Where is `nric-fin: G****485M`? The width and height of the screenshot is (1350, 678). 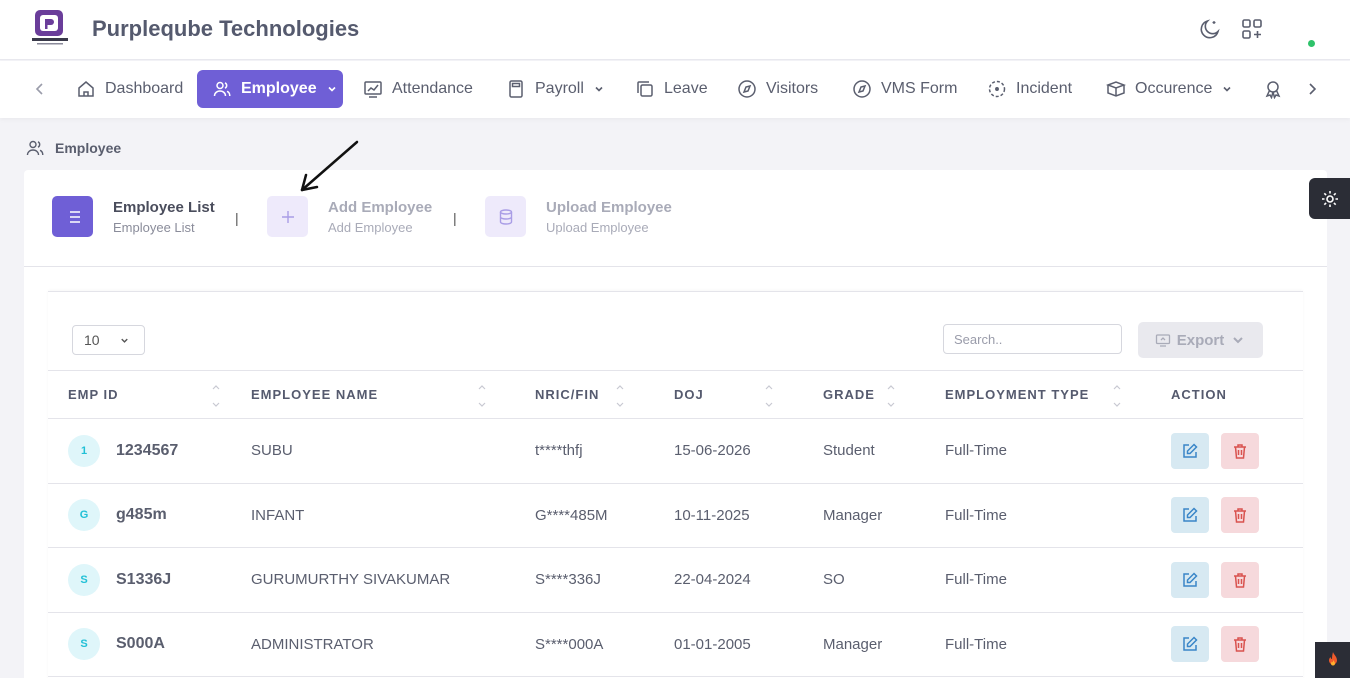
nric-fin: G****485M is located at coordinates (584, 515).